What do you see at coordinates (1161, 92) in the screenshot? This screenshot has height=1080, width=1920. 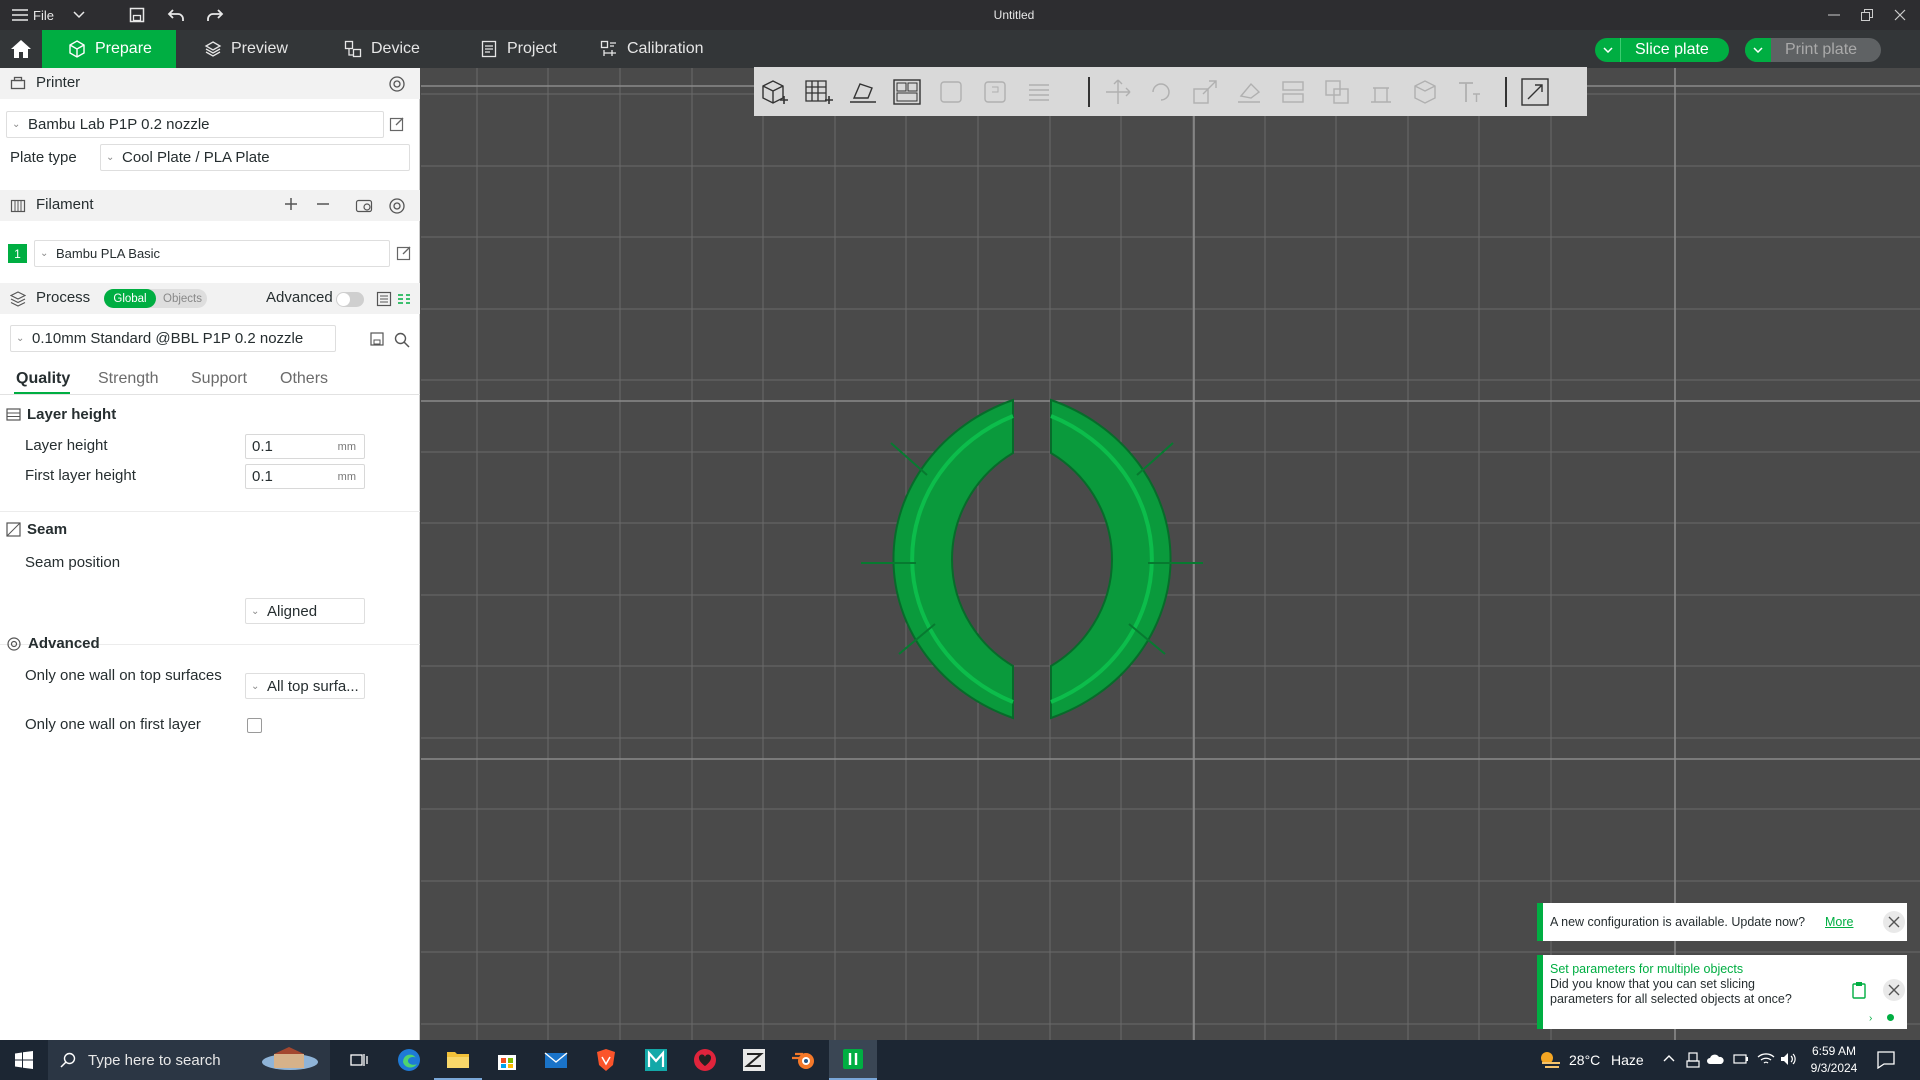 I see `rotate-icon` at bounding box center [1161, 92].